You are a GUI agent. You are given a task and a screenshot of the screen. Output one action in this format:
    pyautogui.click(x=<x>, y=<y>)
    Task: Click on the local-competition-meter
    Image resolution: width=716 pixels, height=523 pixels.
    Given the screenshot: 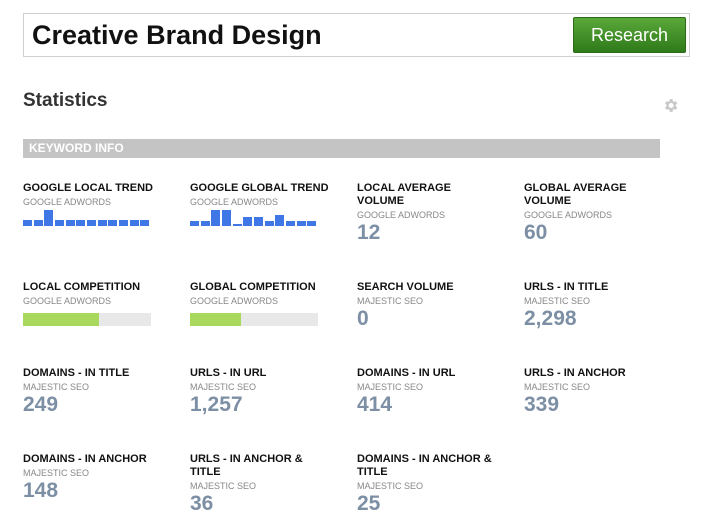 What is the action you would take?
    pyautogui.click(x=87, y=319)
    